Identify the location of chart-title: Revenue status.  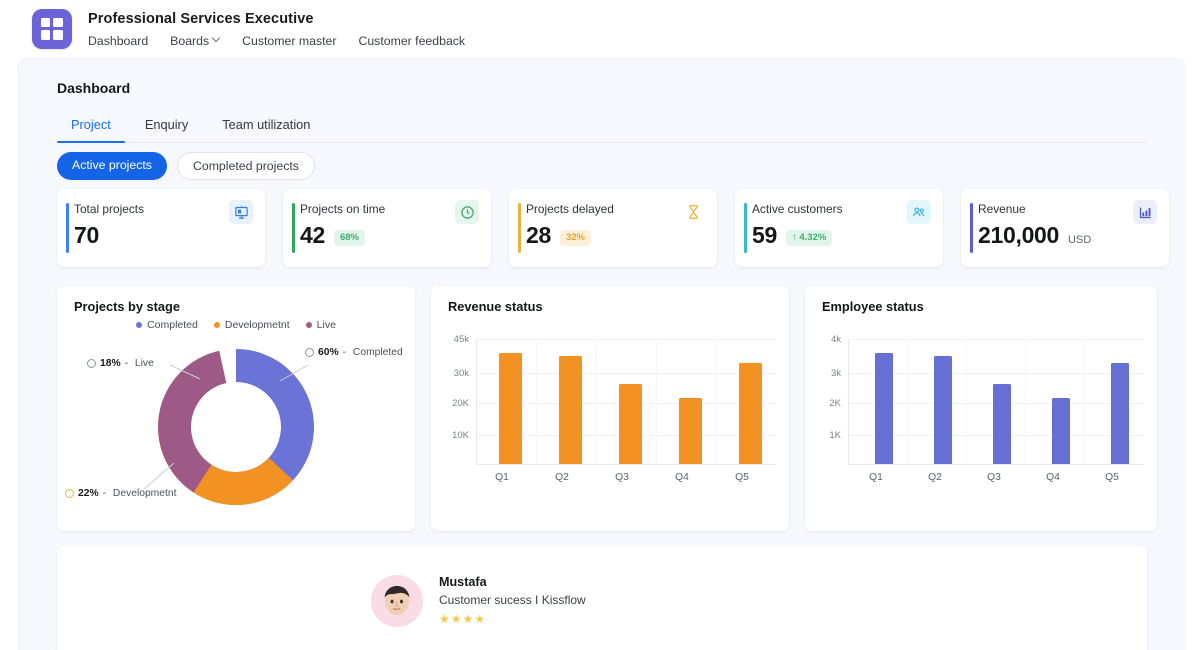
(495, 306).